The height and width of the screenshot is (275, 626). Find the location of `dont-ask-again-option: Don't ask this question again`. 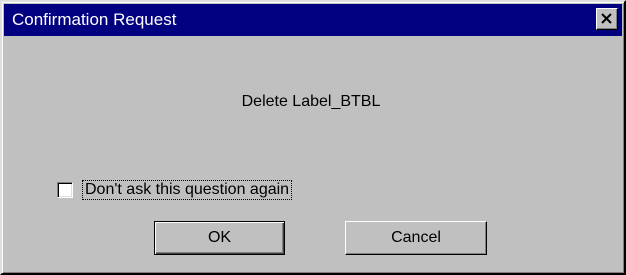

dont-ask-again-option: Don't ask this question again is located at coordinates (175, 190).